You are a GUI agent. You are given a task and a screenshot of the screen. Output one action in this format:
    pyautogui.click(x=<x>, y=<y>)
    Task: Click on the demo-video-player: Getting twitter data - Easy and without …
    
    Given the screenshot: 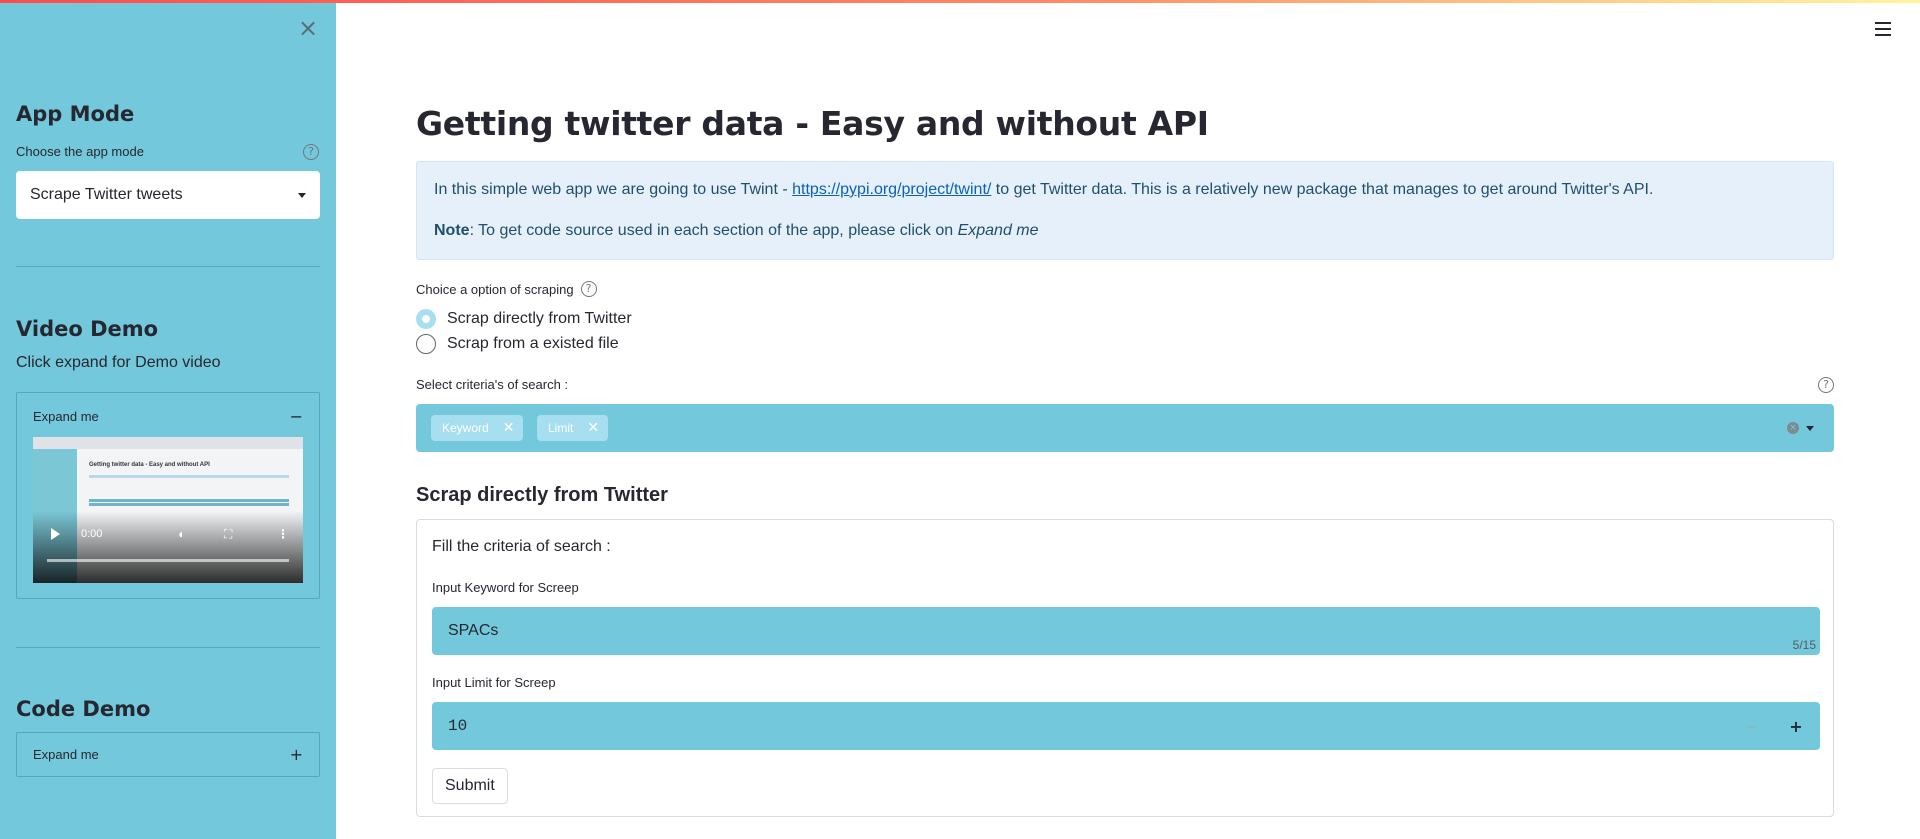 What is the action you would take?
    pyautogui.click(x=168, y=510)
    